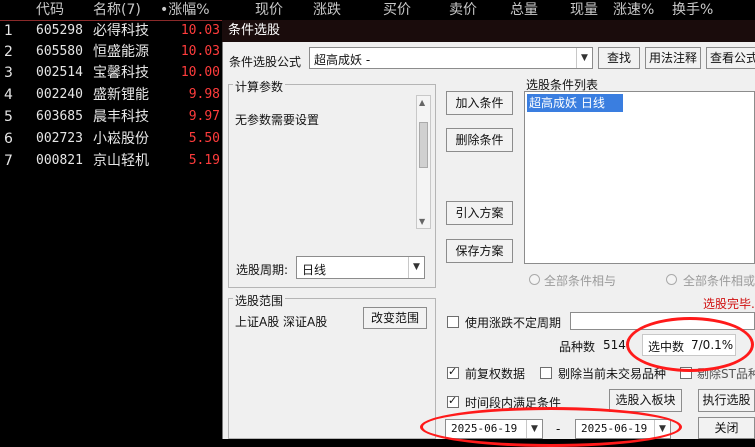 This screenshot has width=755, height=447. What do you see at coordinates (121, 31) in the screenshot?
I see `row-name: 必得科技` at bounding box center [121, 31].